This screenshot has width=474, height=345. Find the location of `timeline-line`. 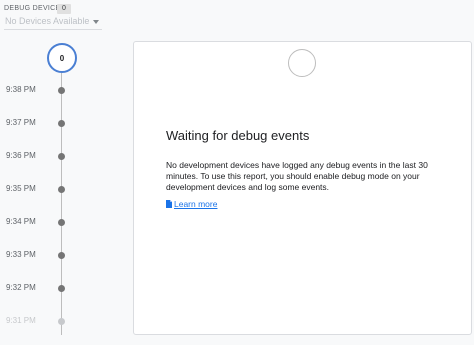

timeline-line is located at coordinates (61, 204).